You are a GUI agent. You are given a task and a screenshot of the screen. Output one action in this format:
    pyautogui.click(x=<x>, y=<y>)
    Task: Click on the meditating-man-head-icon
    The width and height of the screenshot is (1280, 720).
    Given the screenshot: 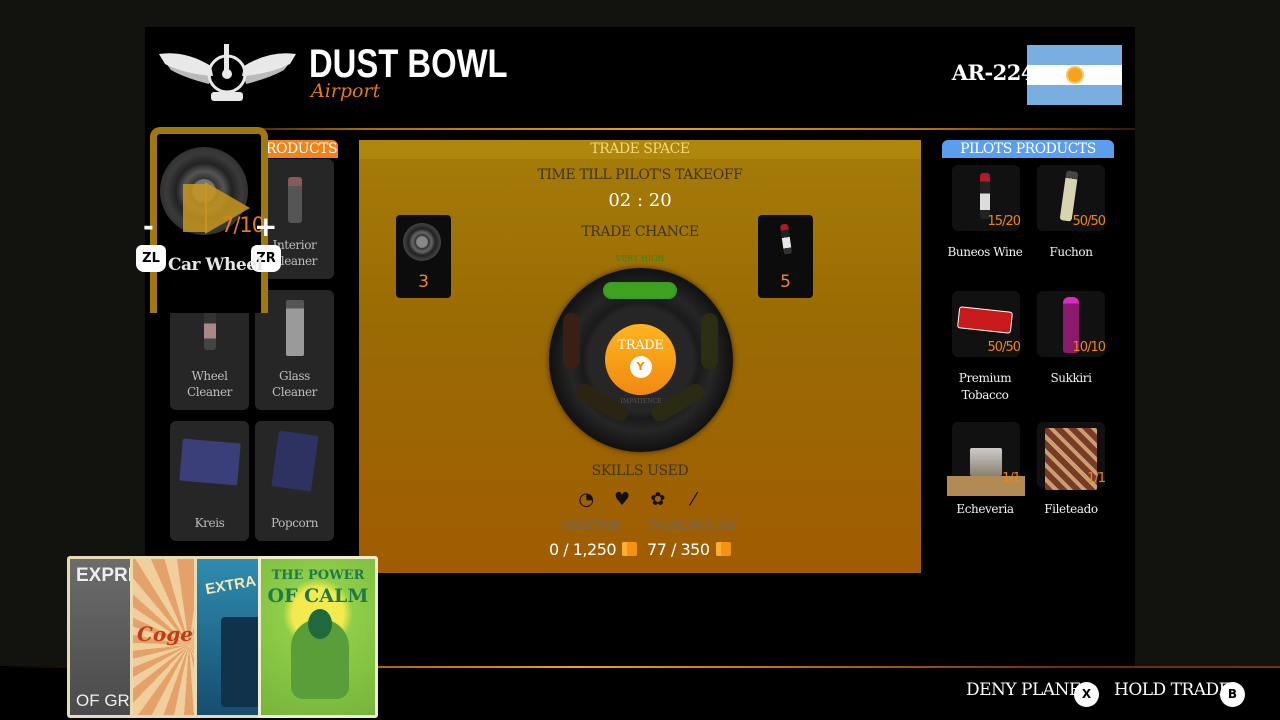 What is the action you would take?
    pyautogui.click(x=320, y=624)
    